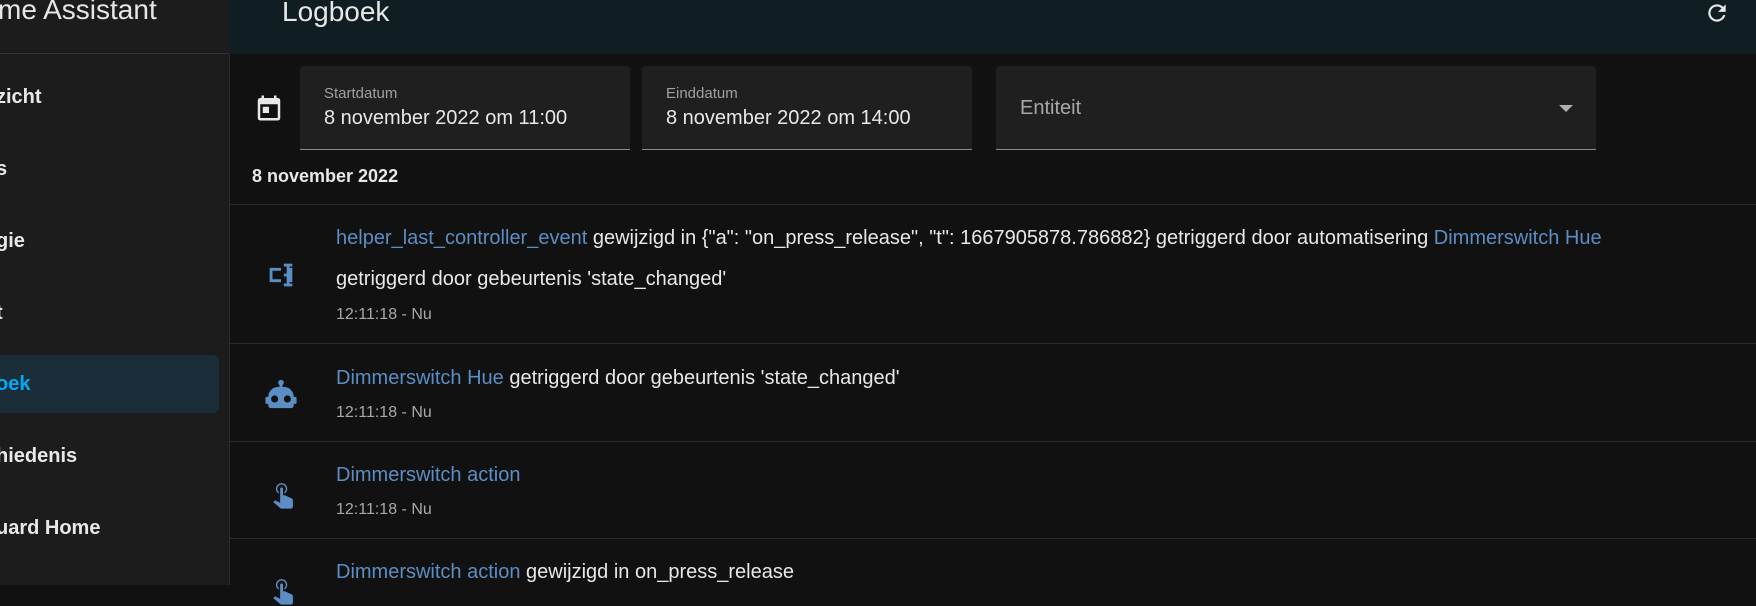  I want to click on log-entry-text: Dimmerswitch action, so click(428, 475).